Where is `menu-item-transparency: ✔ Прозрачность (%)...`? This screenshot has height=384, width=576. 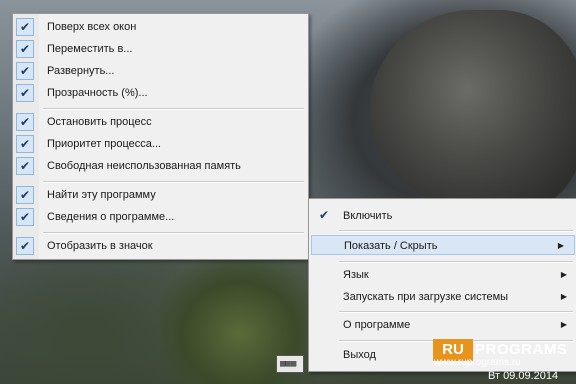 menu-item-transparency: ✔ Прозрачность (%)... is located at coordinates (160, 93).